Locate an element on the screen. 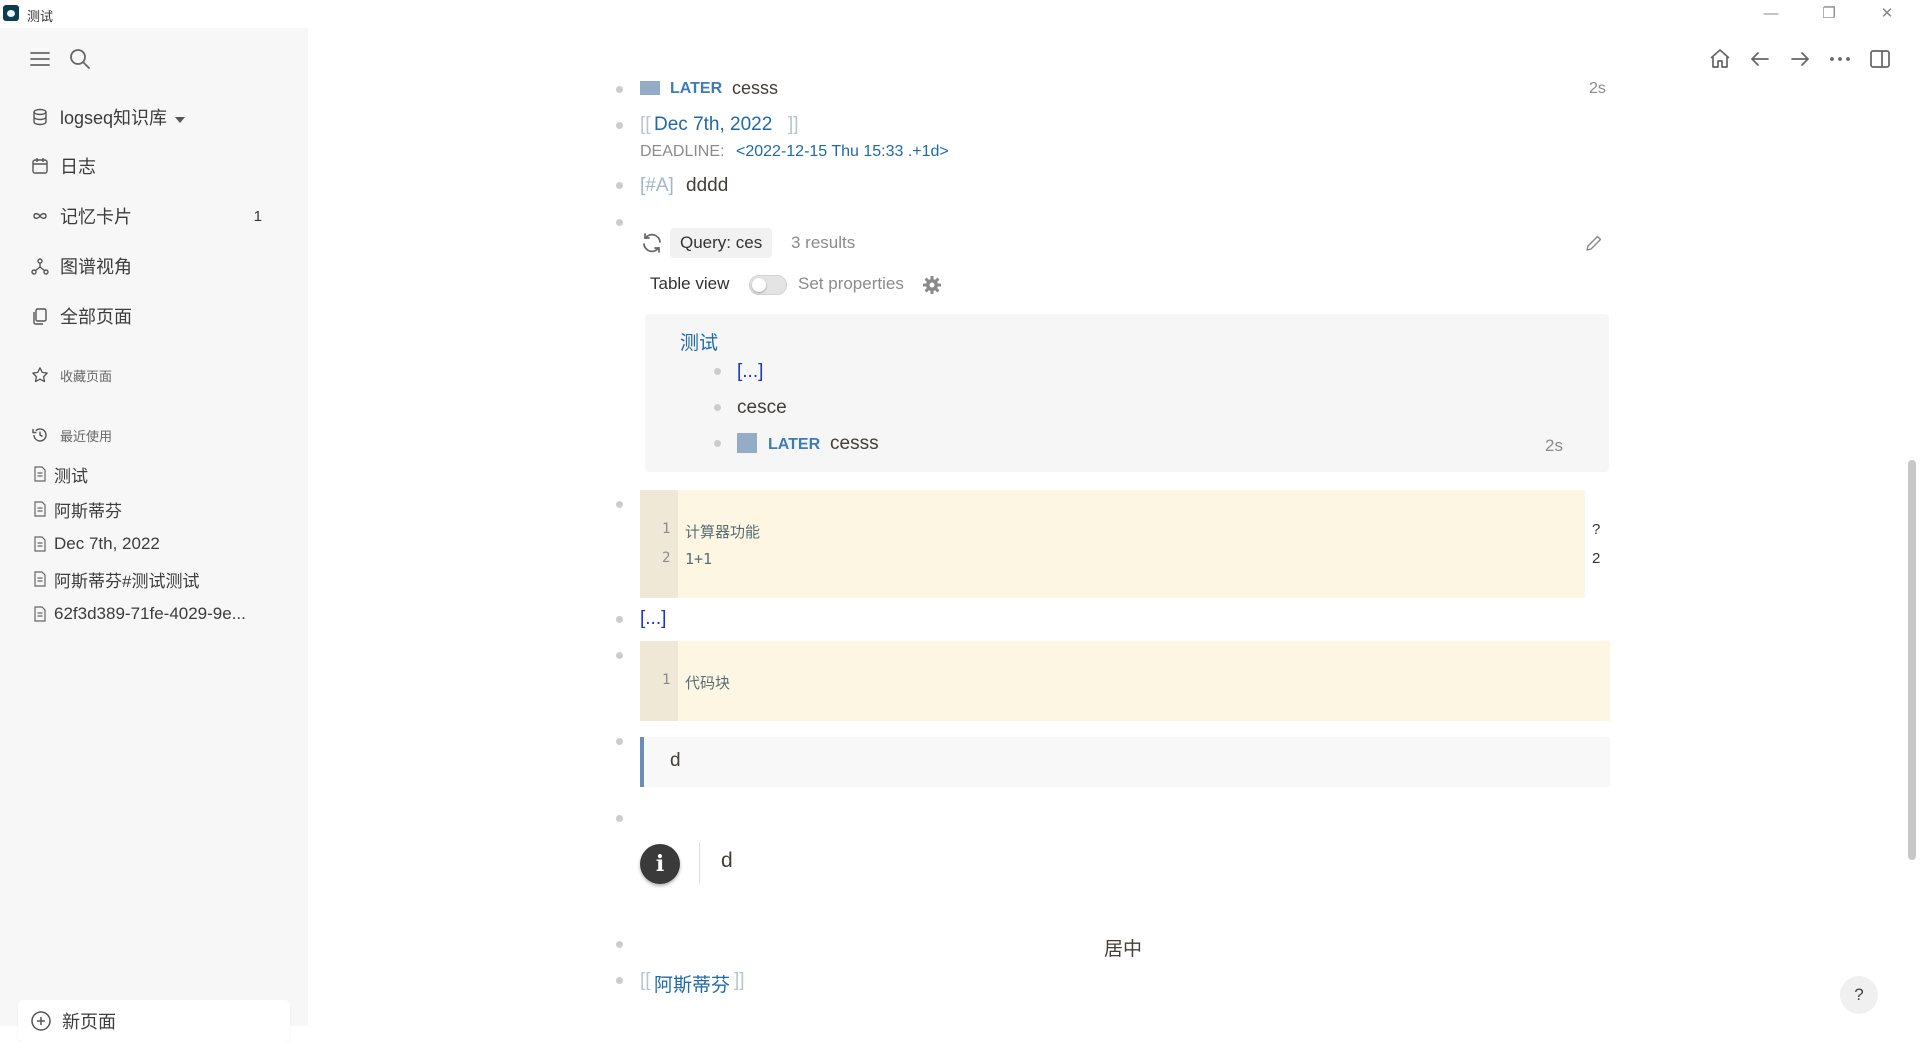  set-properties-label: Set properties is located at coordinates (851, 284).